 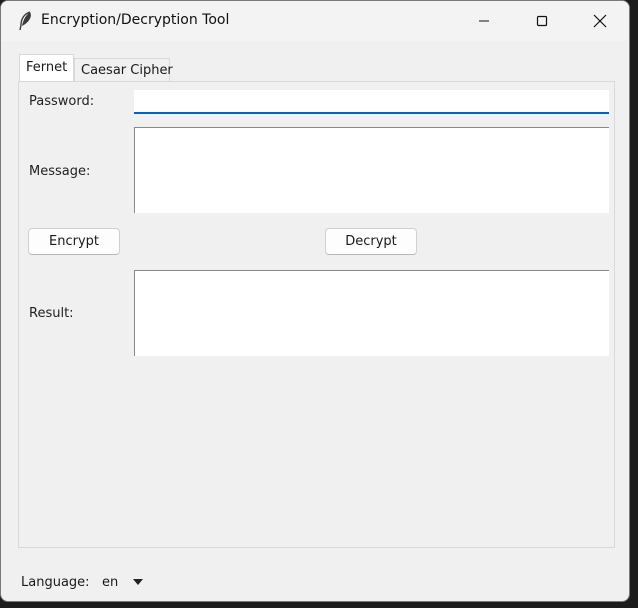 I want to click on result-textarea, so click(x=371, y=313).